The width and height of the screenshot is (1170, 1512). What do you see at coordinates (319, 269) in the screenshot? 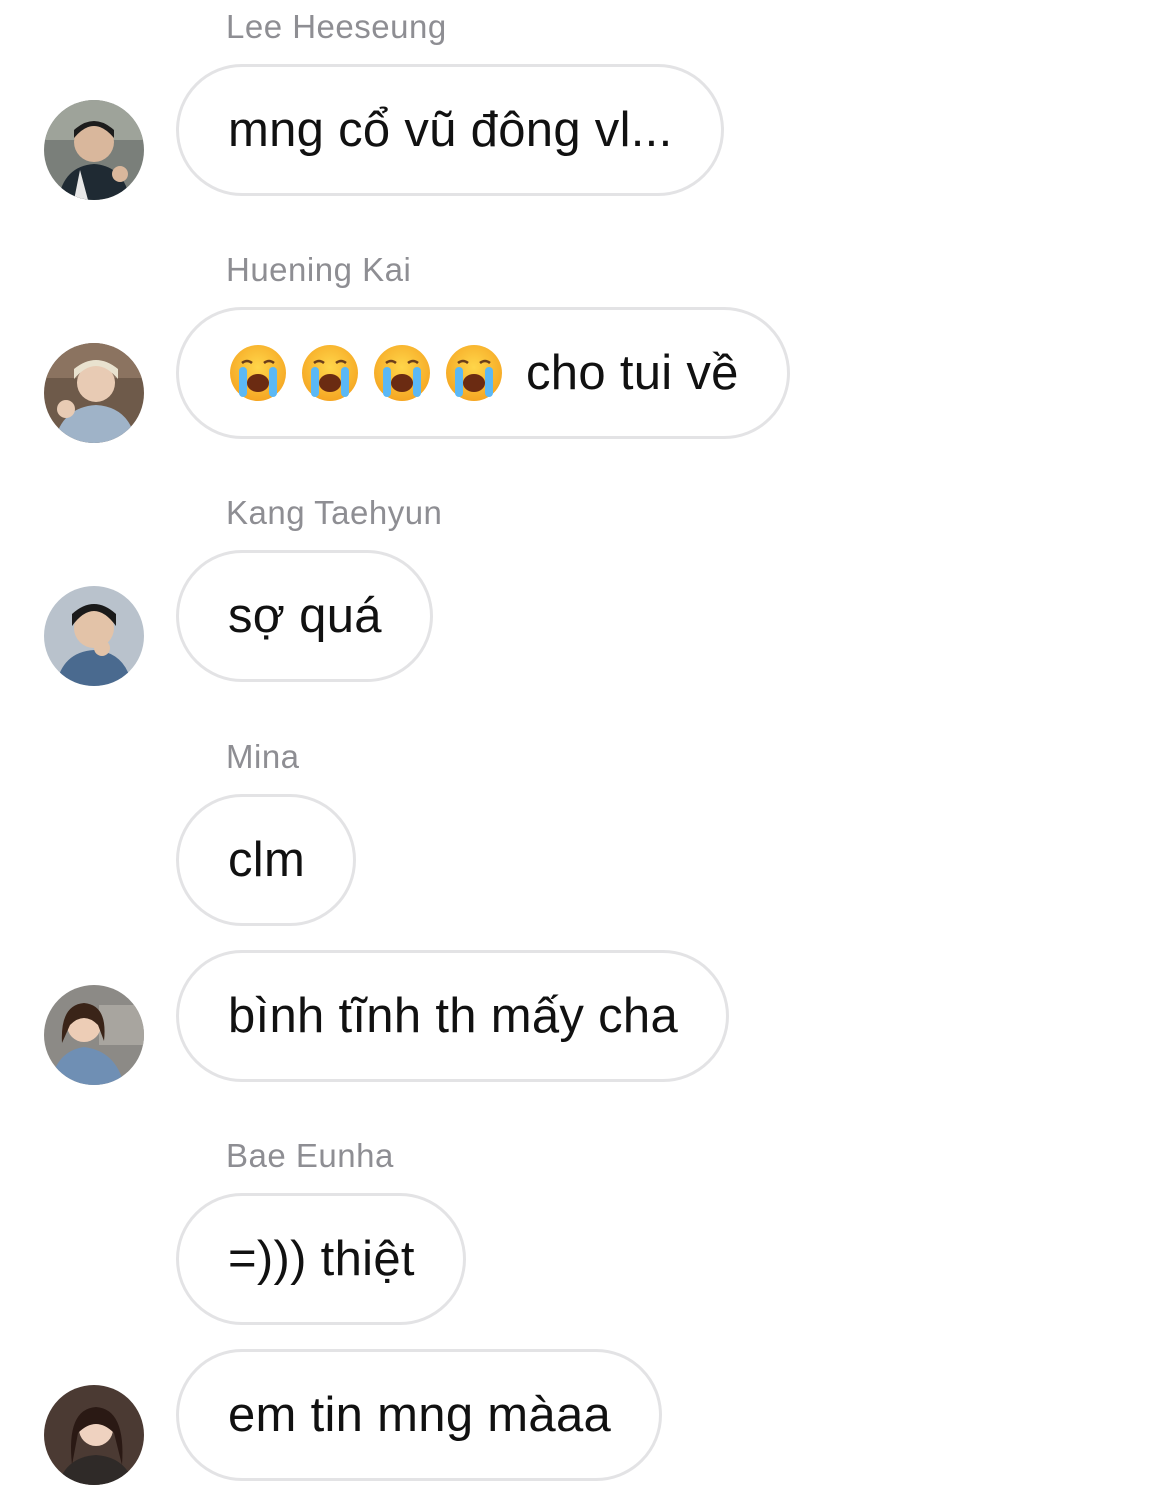
I see `sender-name: Huening Kai` at bounding box center [319, 269].